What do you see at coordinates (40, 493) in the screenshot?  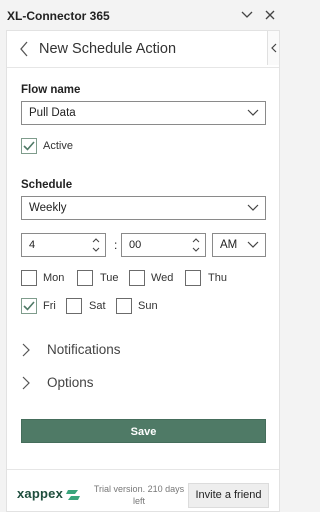 I see `logo-text: xappex` at bounding box center [40, 493].